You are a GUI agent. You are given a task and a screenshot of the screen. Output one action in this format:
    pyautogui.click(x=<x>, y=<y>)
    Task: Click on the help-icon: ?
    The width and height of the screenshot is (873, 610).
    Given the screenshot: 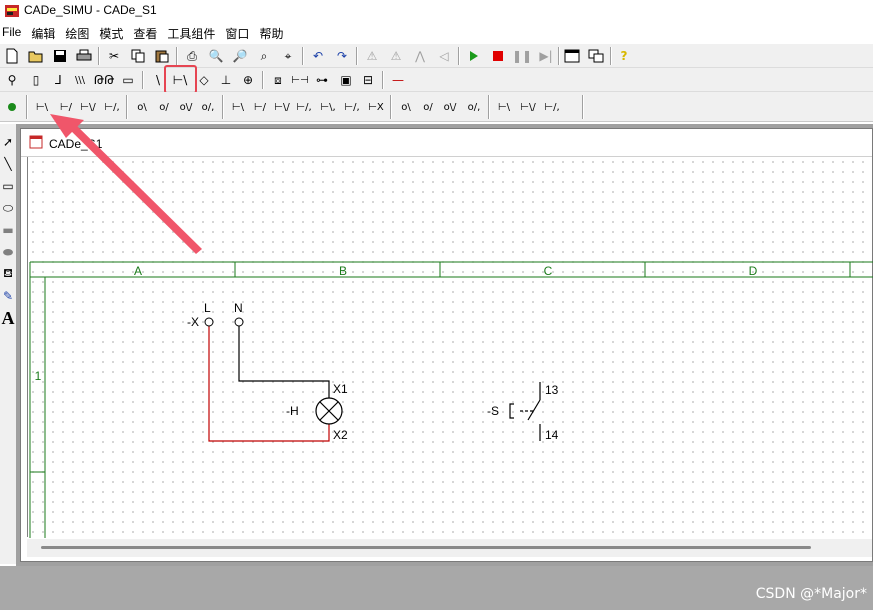 What is the action you would take?
    pyautogui.click(x=624, y=56)
    